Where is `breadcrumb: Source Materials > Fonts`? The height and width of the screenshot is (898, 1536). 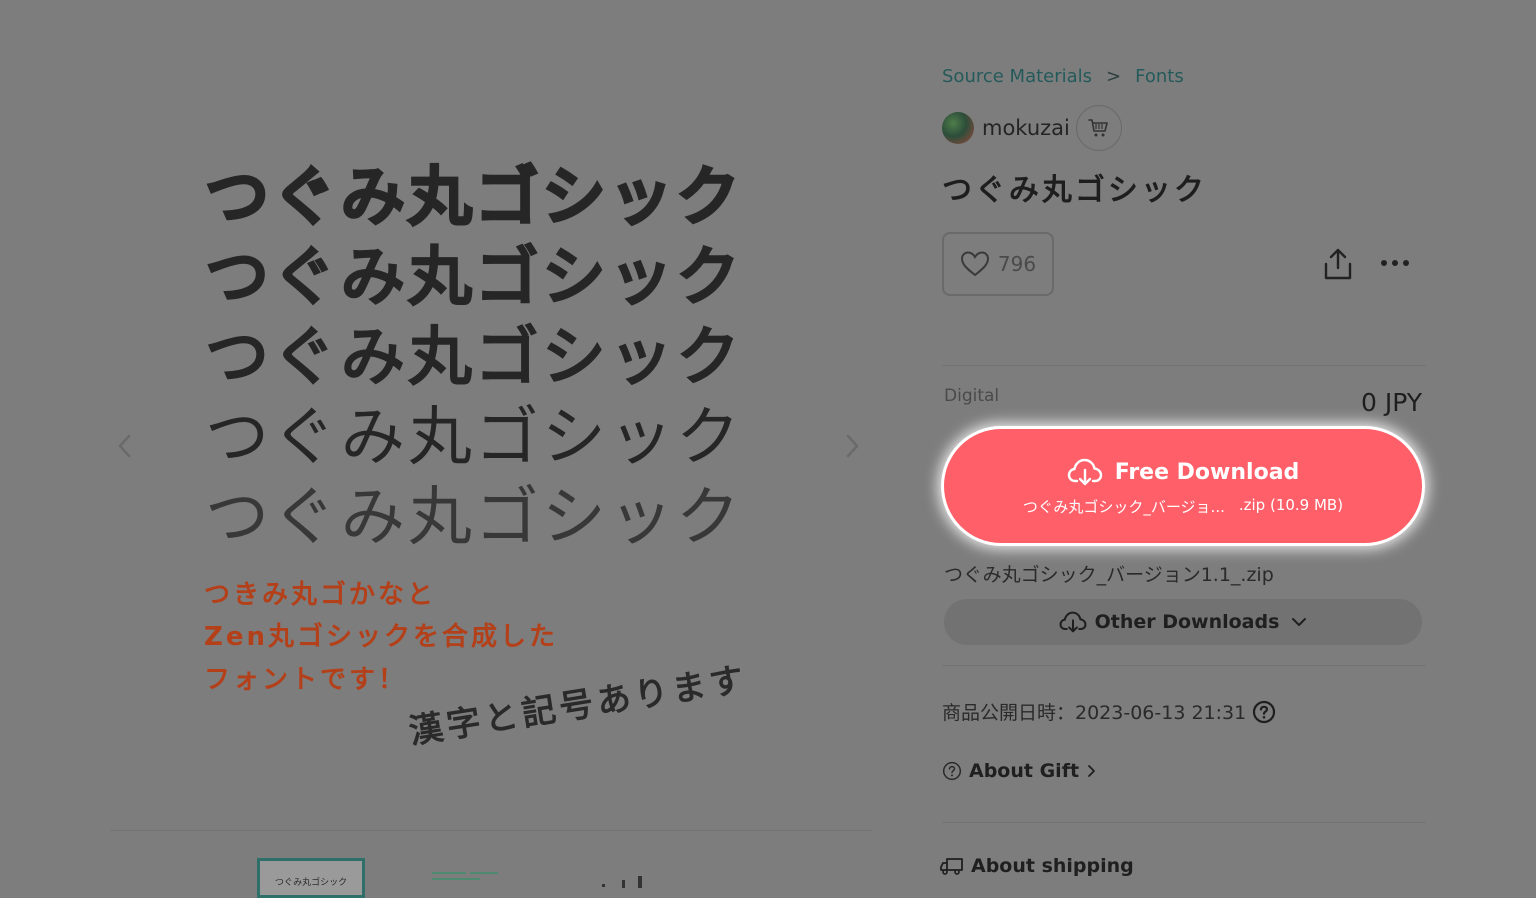 breadcrumb: Source Materials > Fonts is located at coordinates (1063, 76).